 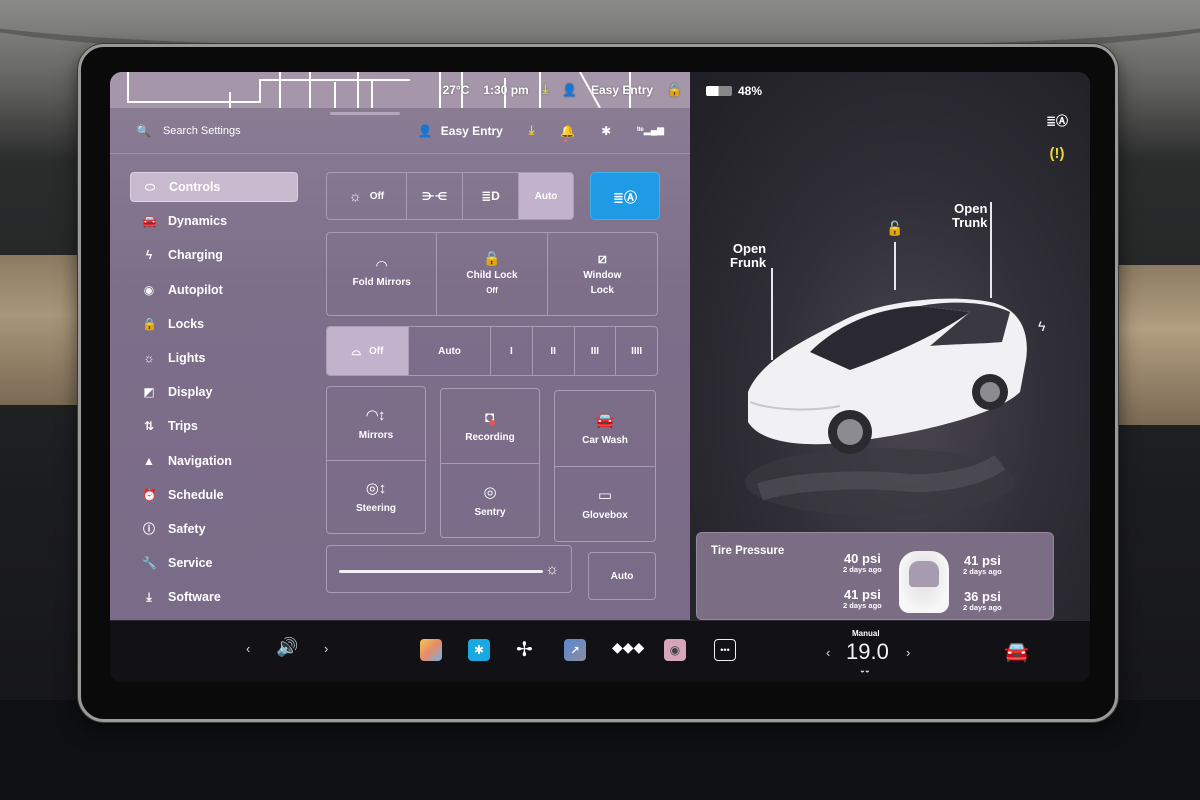 I want to click on map-preview: 27°C 1:30 pm ⤓ 👤 Easy Entry 🔓, so click(x=400, y=90).